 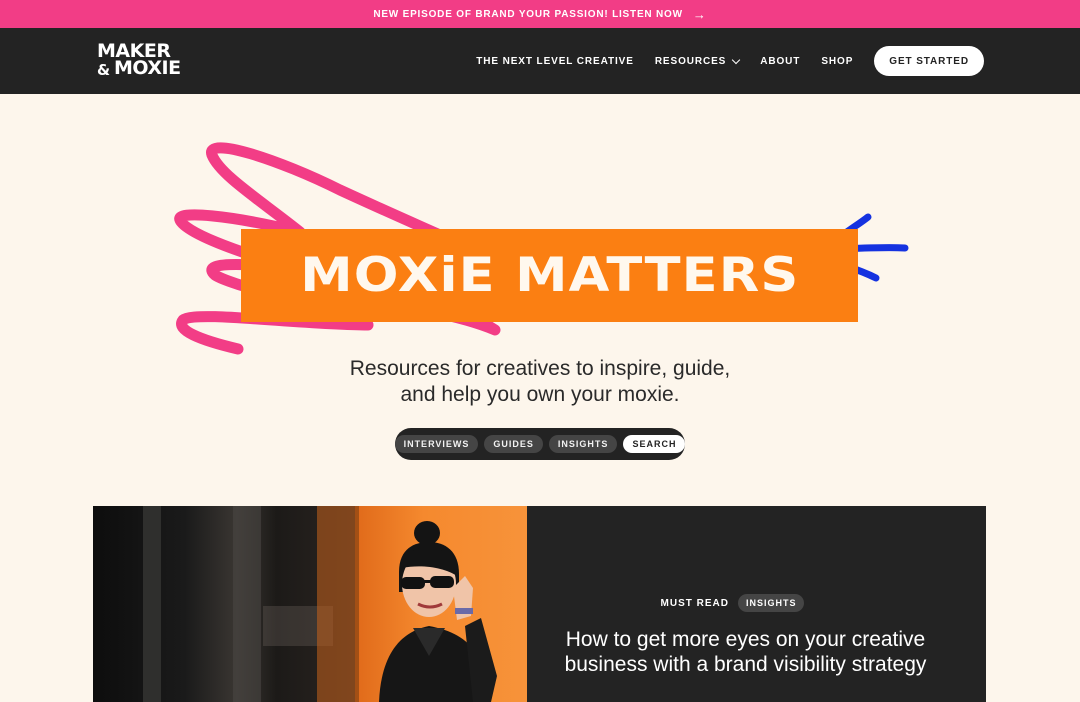 I want to click on resource-filter-bar: INTERVIEWS GUIDES INSIGHTS SEARCH, so click(x=540, y=444).